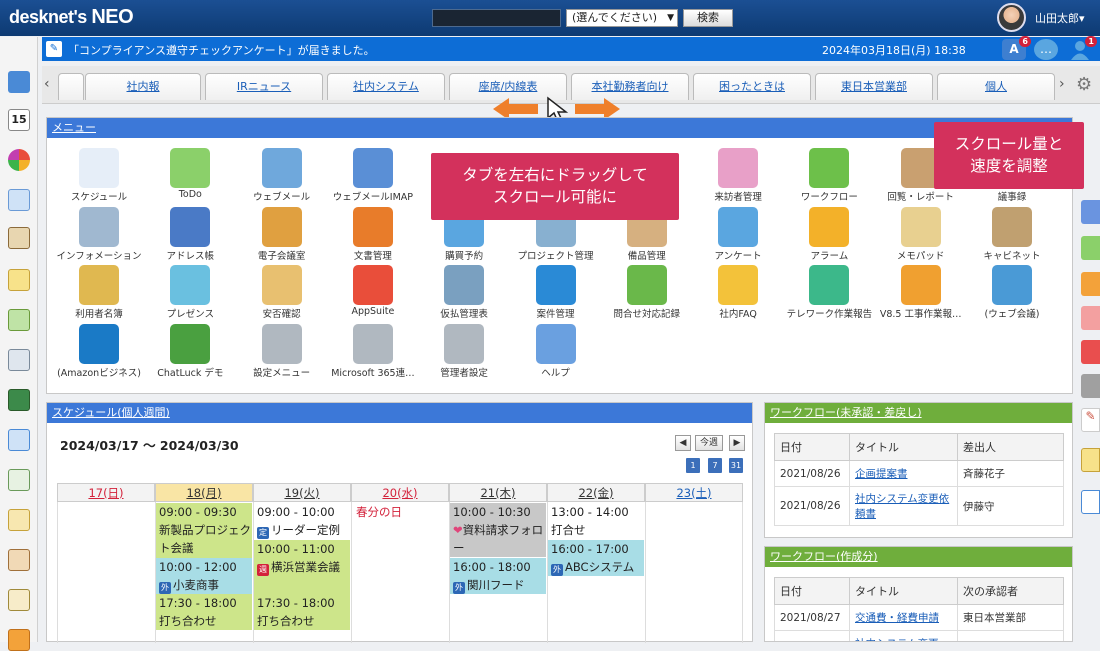 This screenshot has width=1100, height=651. Describe the element at coordinates (498, 530) in the screenshot. I see `schedule-event: 10:00 - 10:30 ❤資料請求フォロー` at that location.